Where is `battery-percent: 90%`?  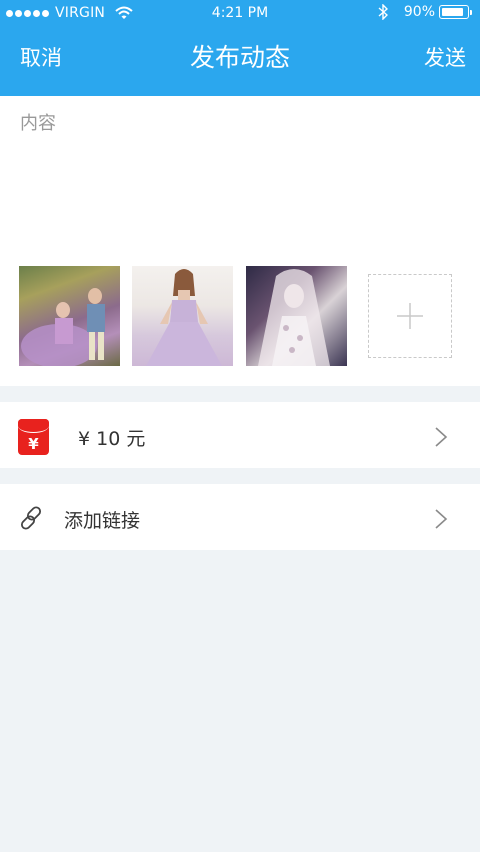 battery-percent: 90% is located at coordinates (419, 12).